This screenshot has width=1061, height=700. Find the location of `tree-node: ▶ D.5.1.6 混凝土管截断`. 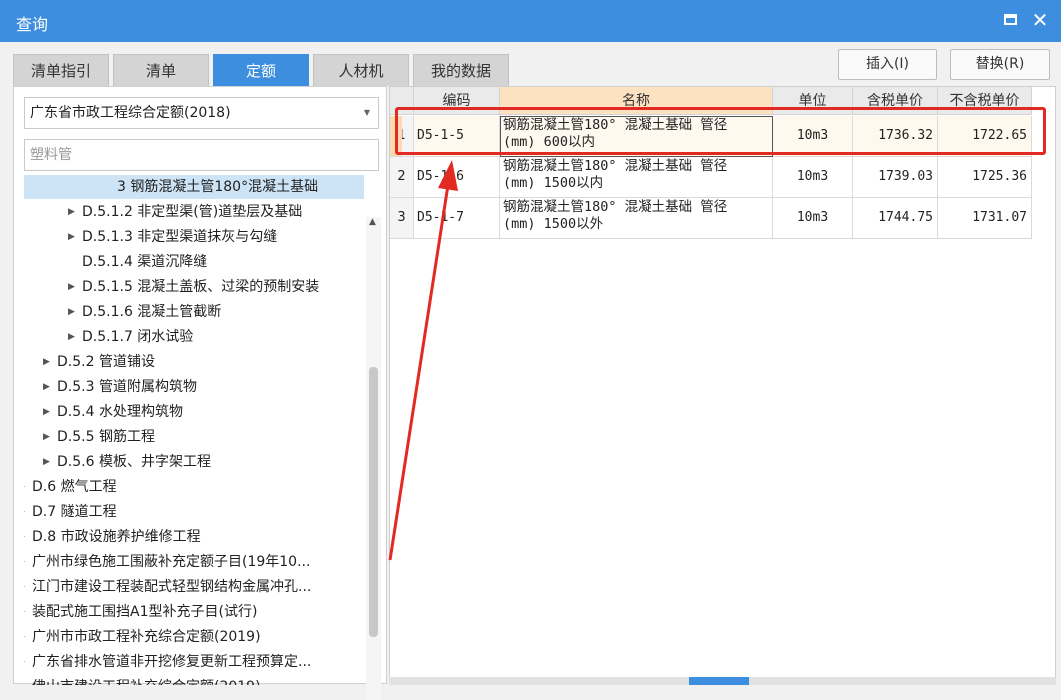

tree-node: ▶ D.5.1.6 混凝土管截断 is located at coordinates (194, 312).